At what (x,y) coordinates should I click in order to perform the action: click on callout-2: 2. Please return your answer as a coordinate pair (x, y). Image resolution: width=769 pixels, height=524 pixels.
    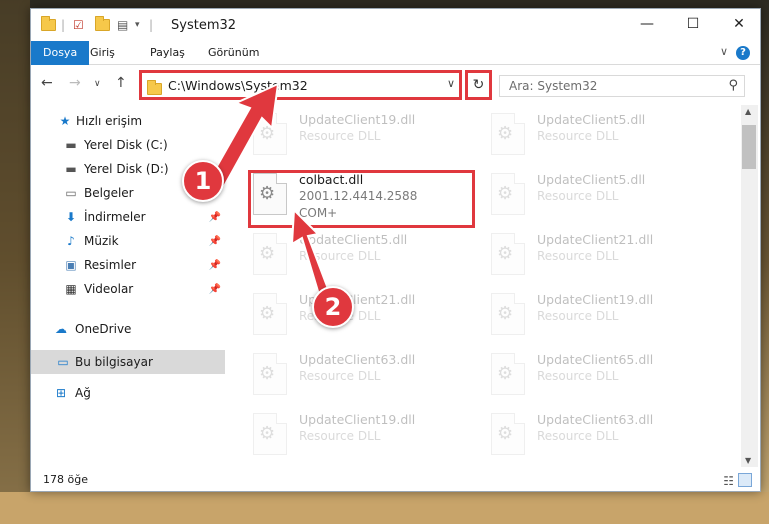
    Looking at the image, I should click on (333, 307).